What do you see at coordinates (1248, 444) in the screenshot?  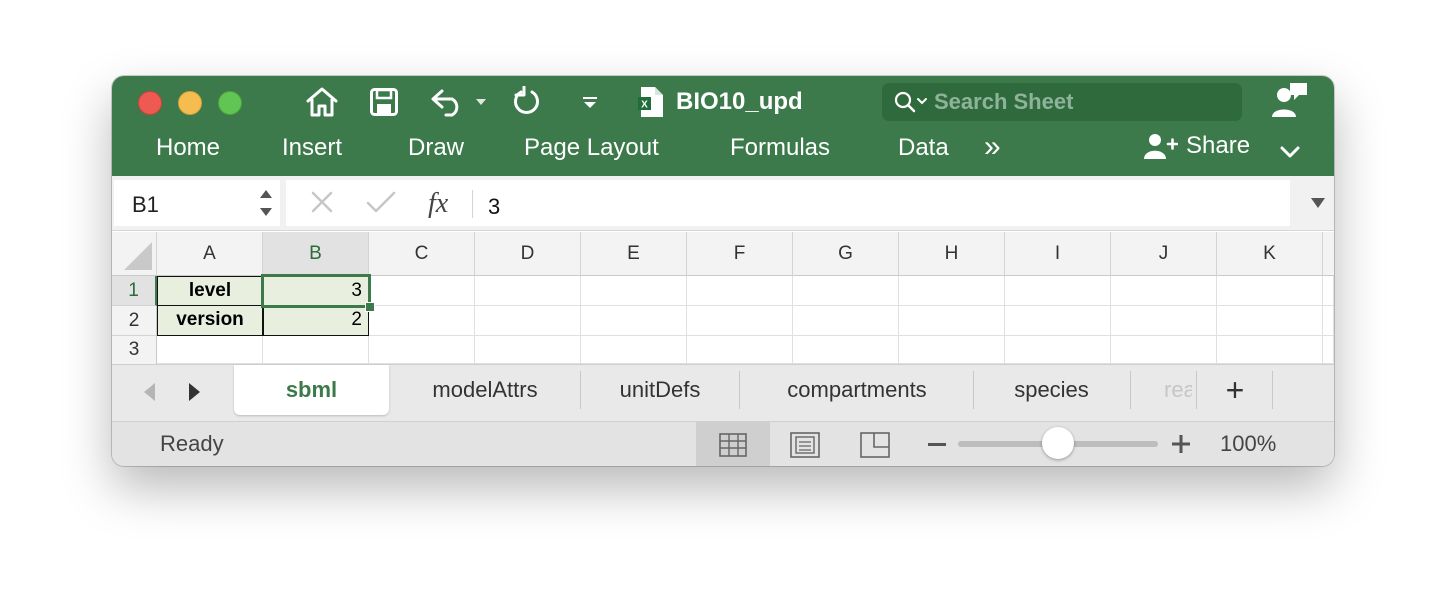 I see `zoom-level: 100%` at bounding box center [1248, 444].